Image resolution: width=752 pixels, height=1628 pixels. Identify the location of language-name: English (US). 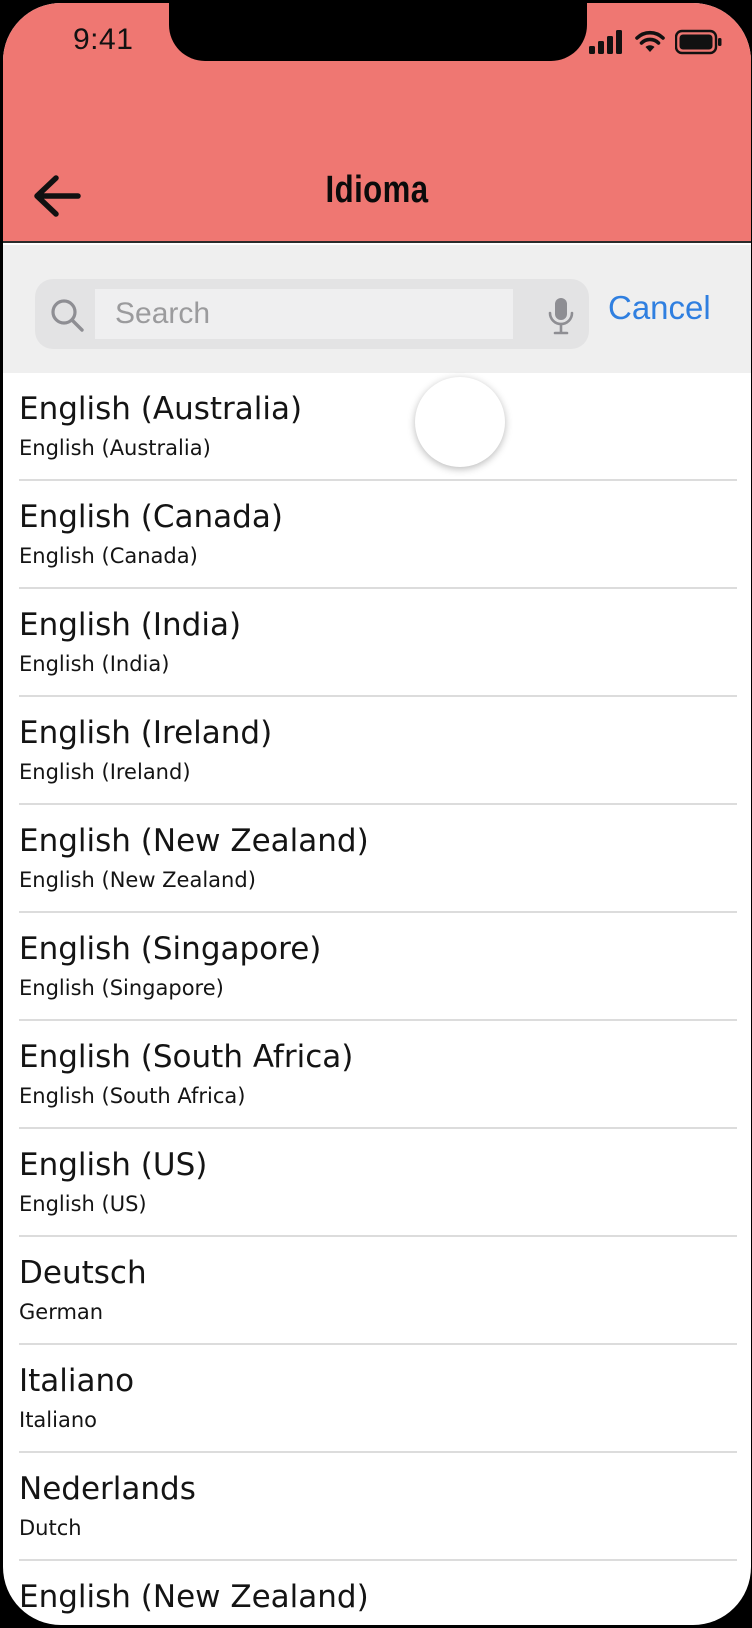
(113, 1165).